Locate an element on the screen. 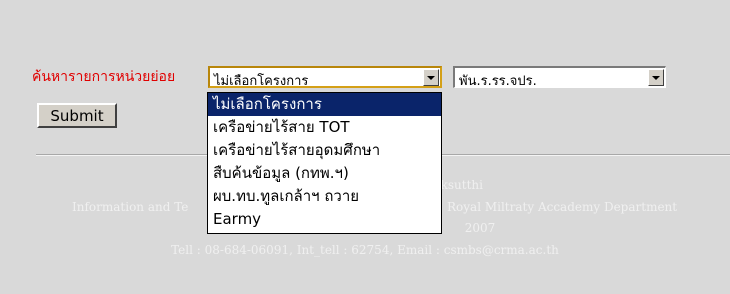 The image size is (730, 294). dropdown-option: Earmy is located at coordinates (324, 219).